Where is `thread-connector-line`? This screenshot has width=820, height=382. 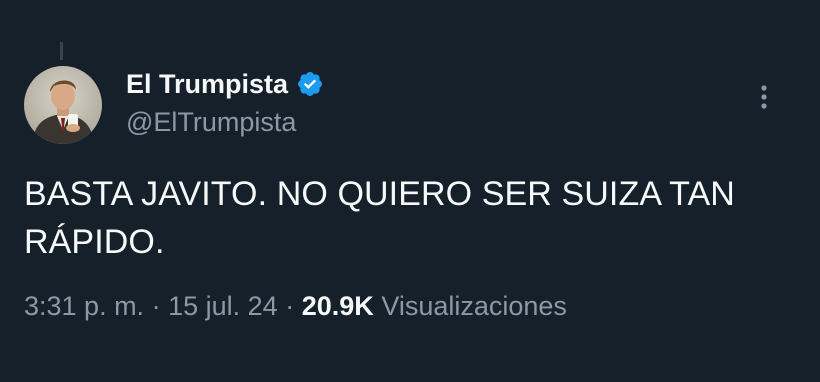 thread-connector-line is located at coordinates (61, 51).